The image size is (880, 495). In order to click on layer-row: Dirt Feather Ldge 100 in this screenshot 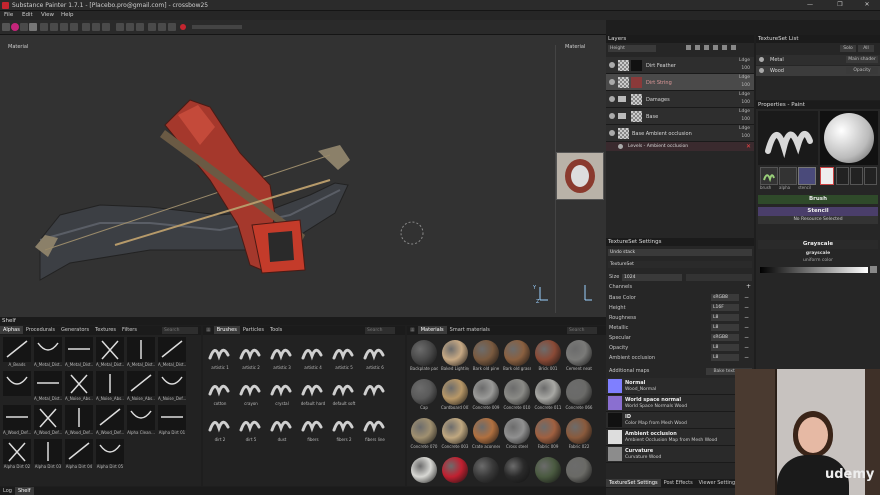, I will do `click(680, 65)`.